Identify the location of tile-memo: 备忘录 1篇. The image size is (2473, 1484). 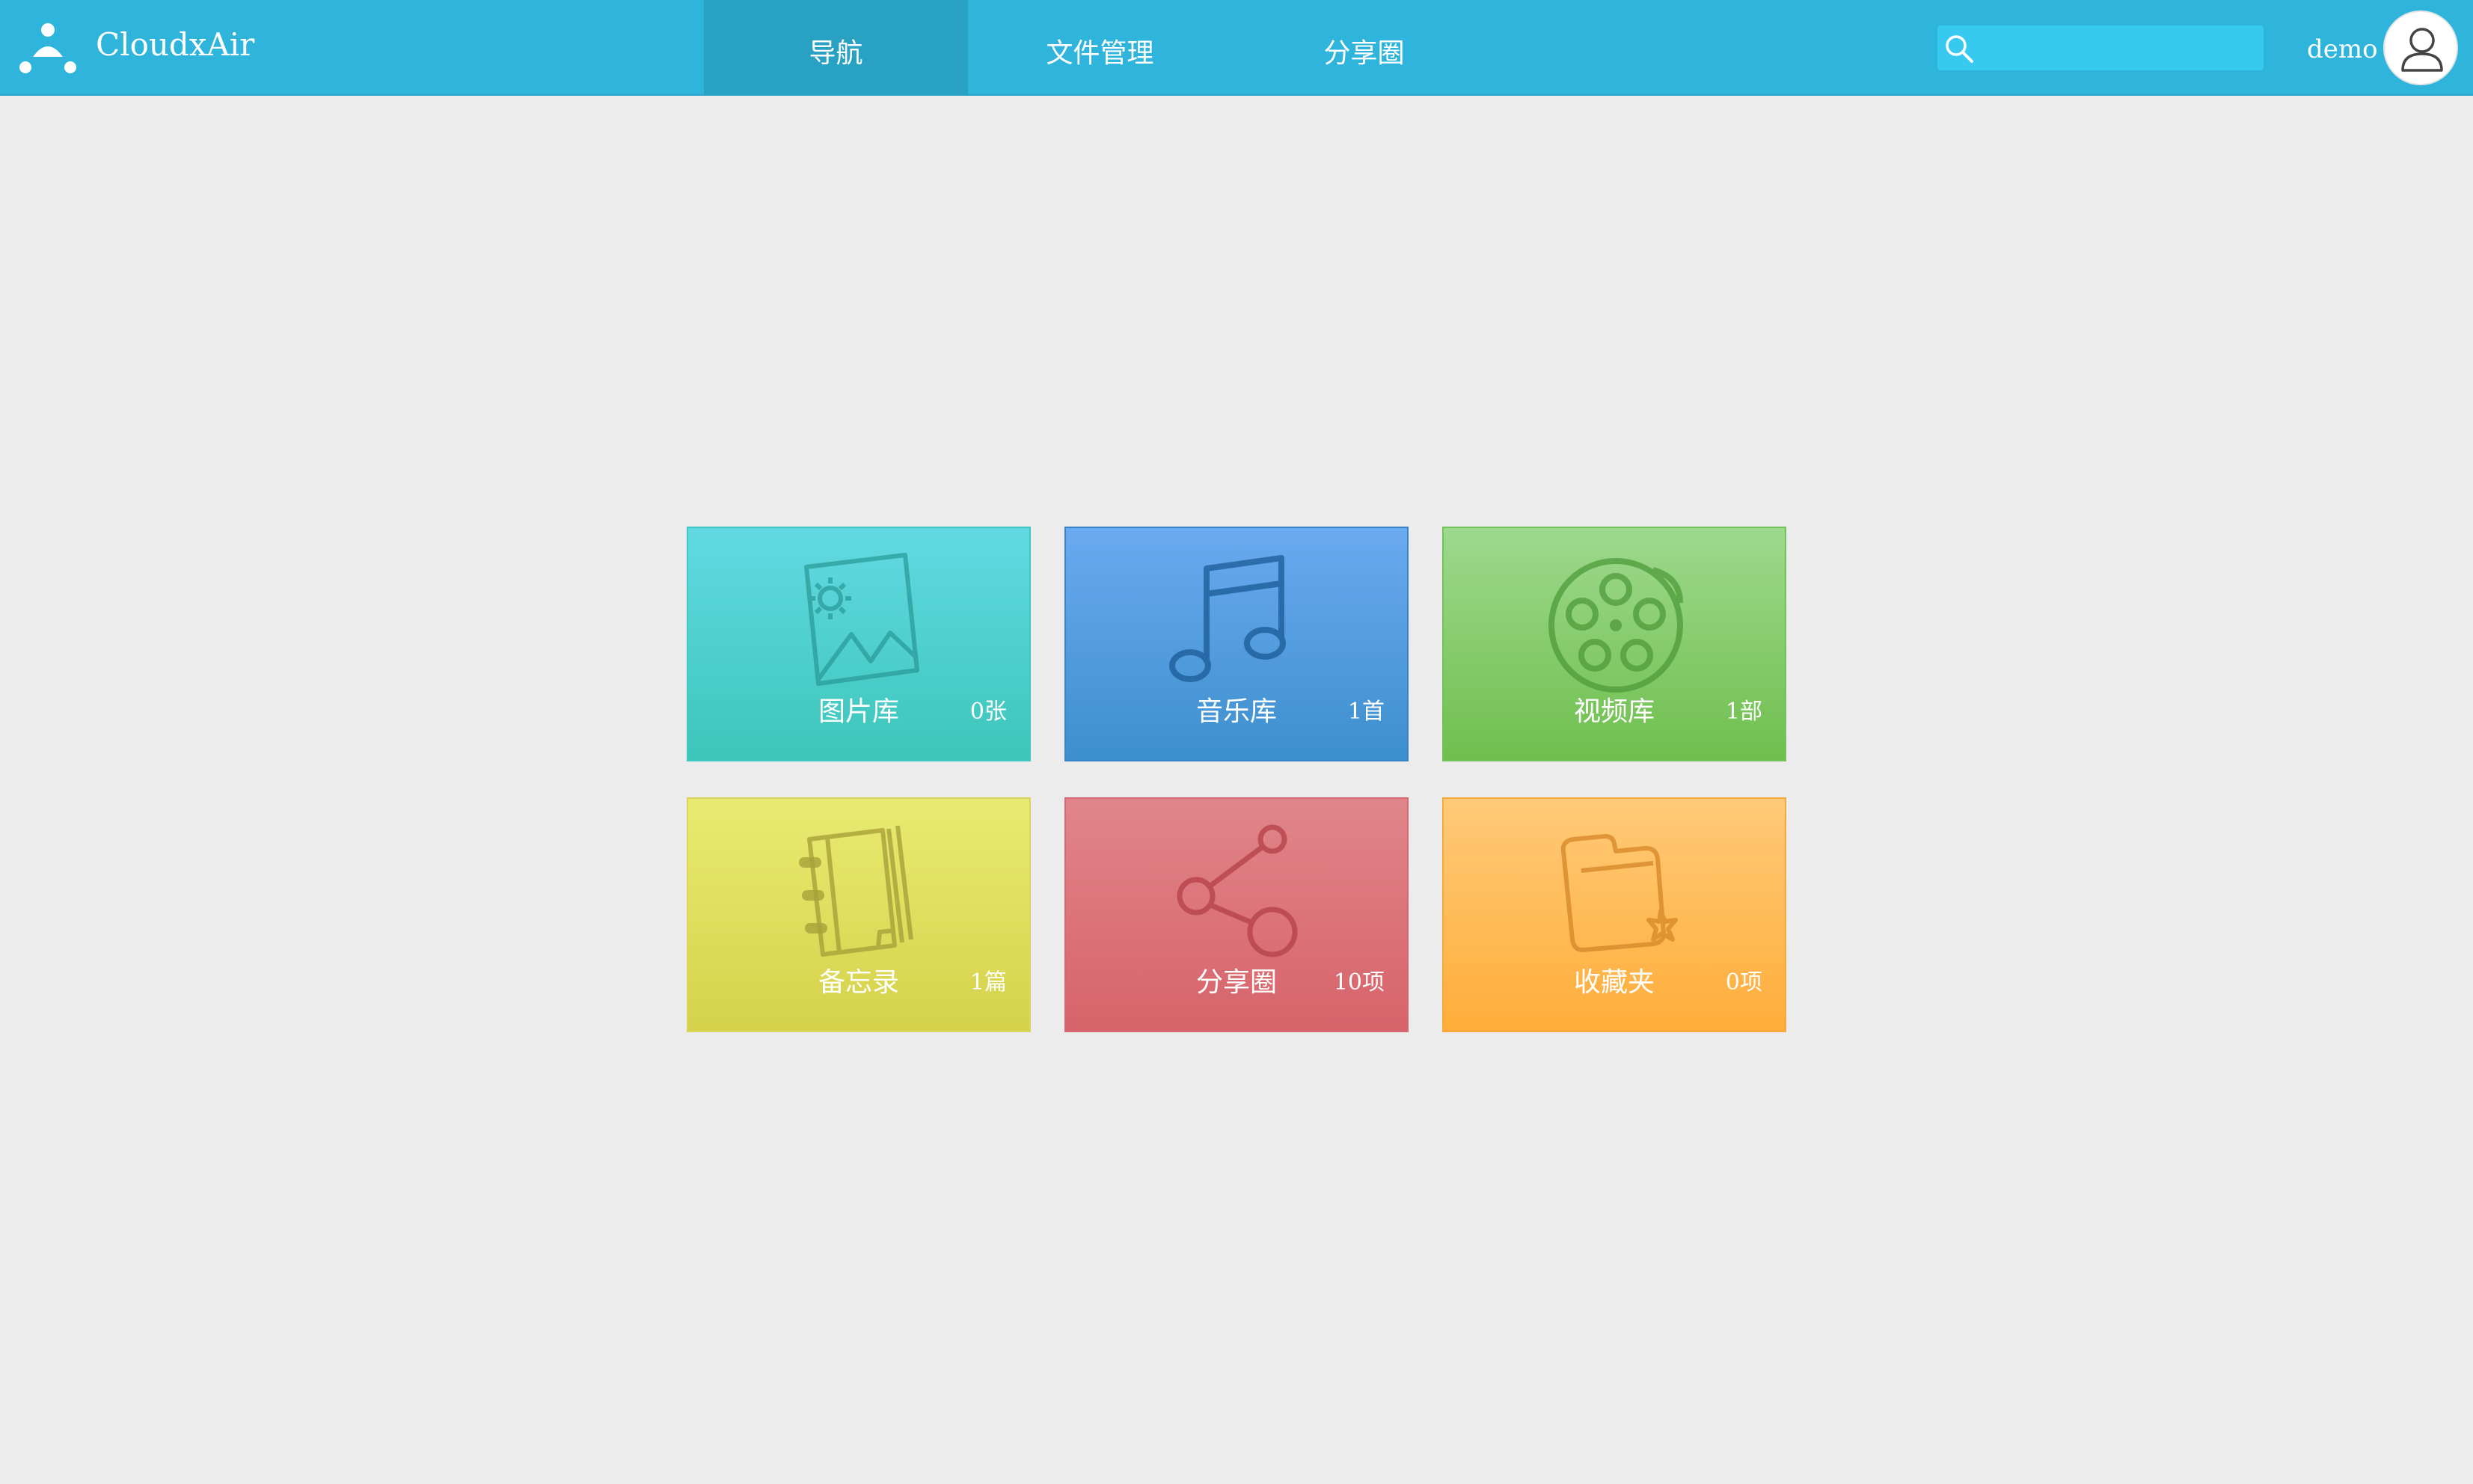
(859, 914).